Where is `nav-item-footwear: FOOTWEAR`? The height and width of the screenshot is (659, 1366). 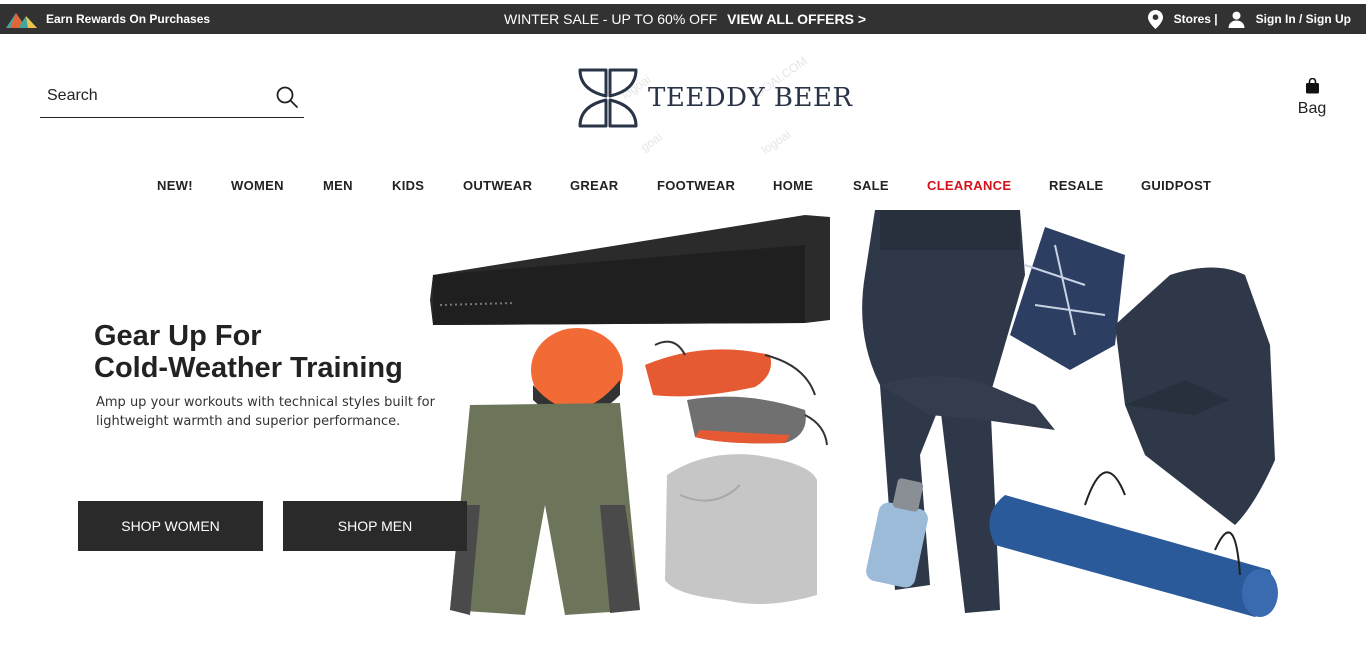 nav-item-footwear: FOOTWEAR is located at coordinates (696, 185).